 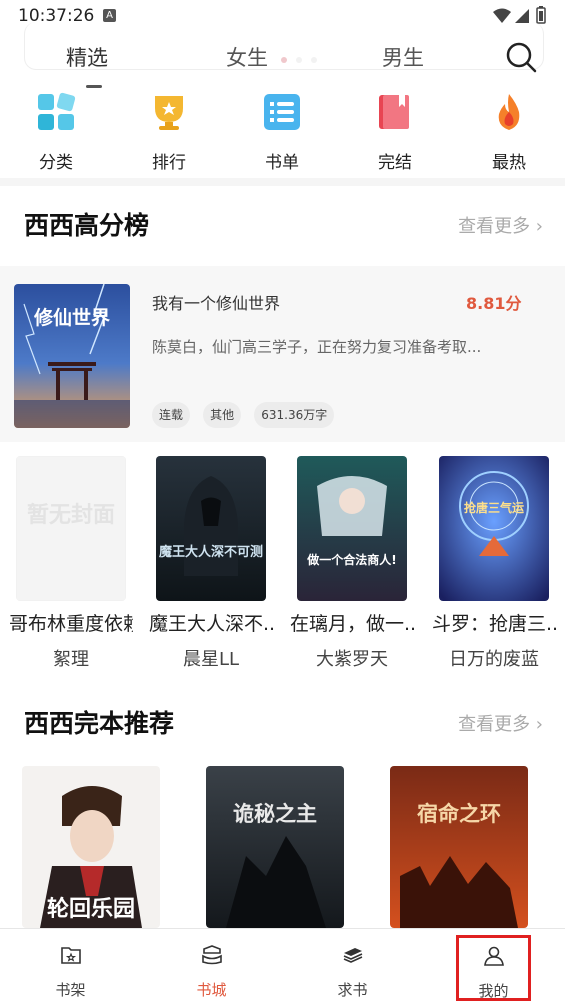 I want to click on tag-word-count: 631.36万字, so click(x=294, y=415).